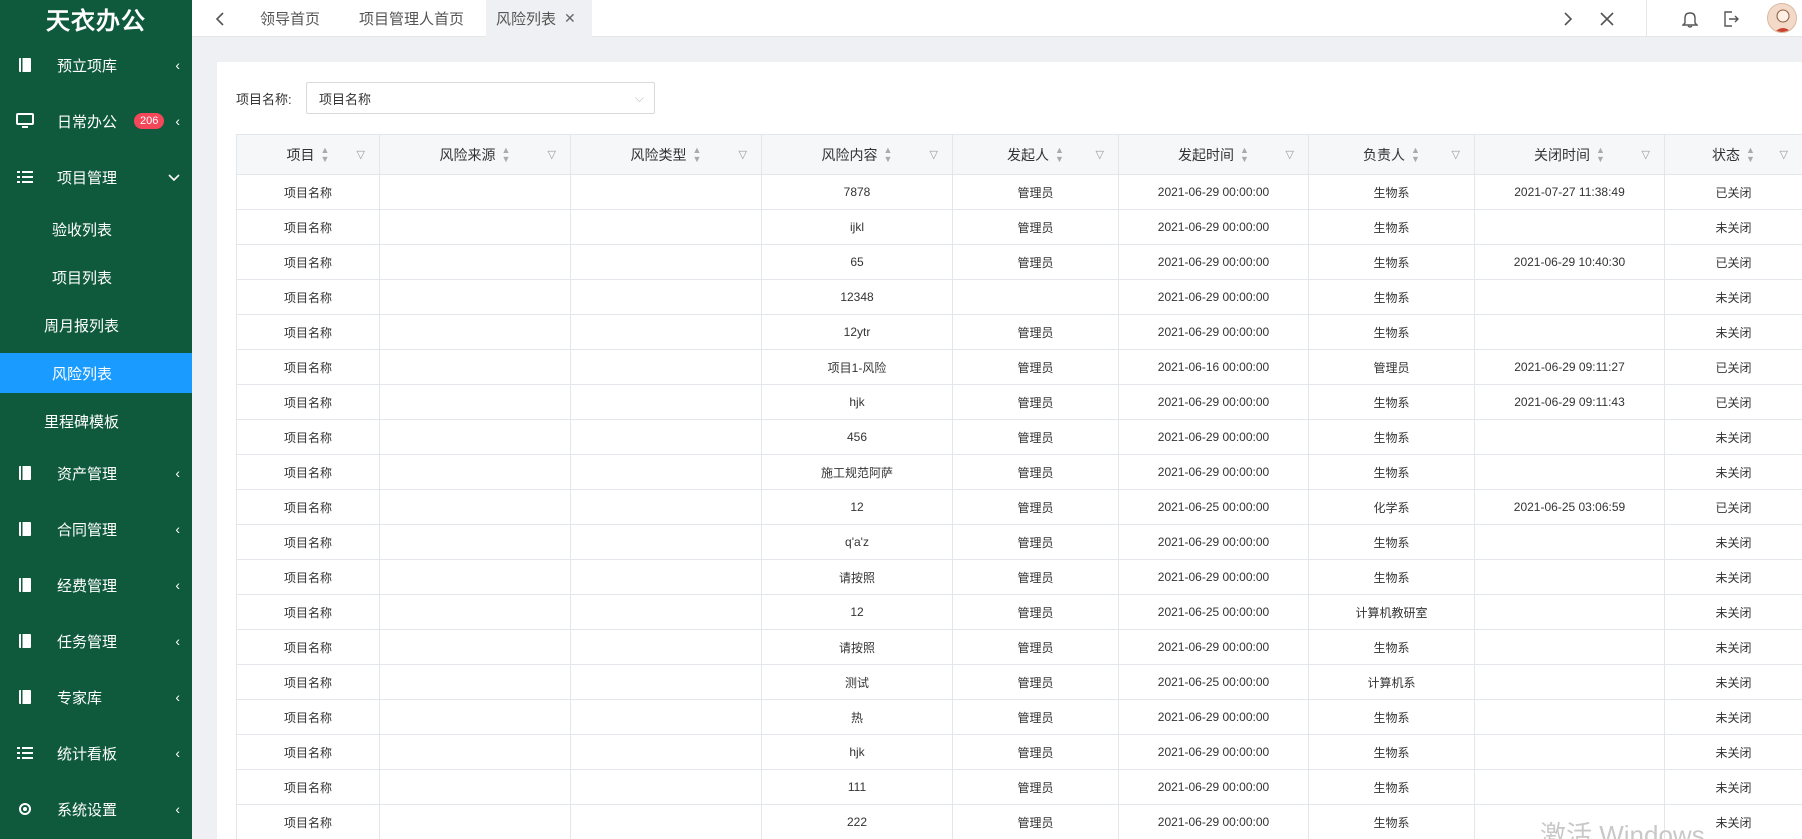 This screenshot has height=839, width=1802. What do you see at coordinates (220, 18) in the screenshot?
I see `tabs-scroll-left-icon` at bounding box center [220, 18].